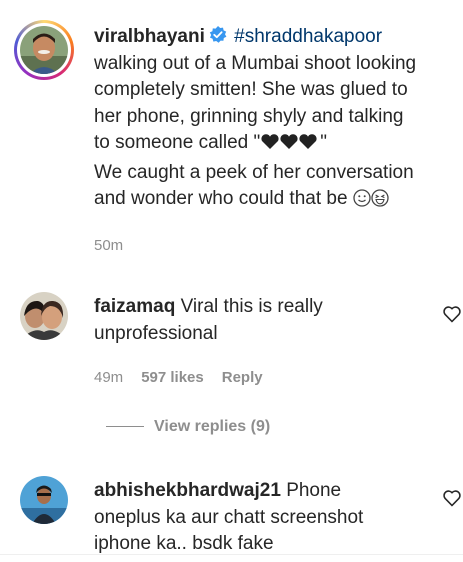  I want to click on grinning-squint-emoji-icon, so click(380, 202).